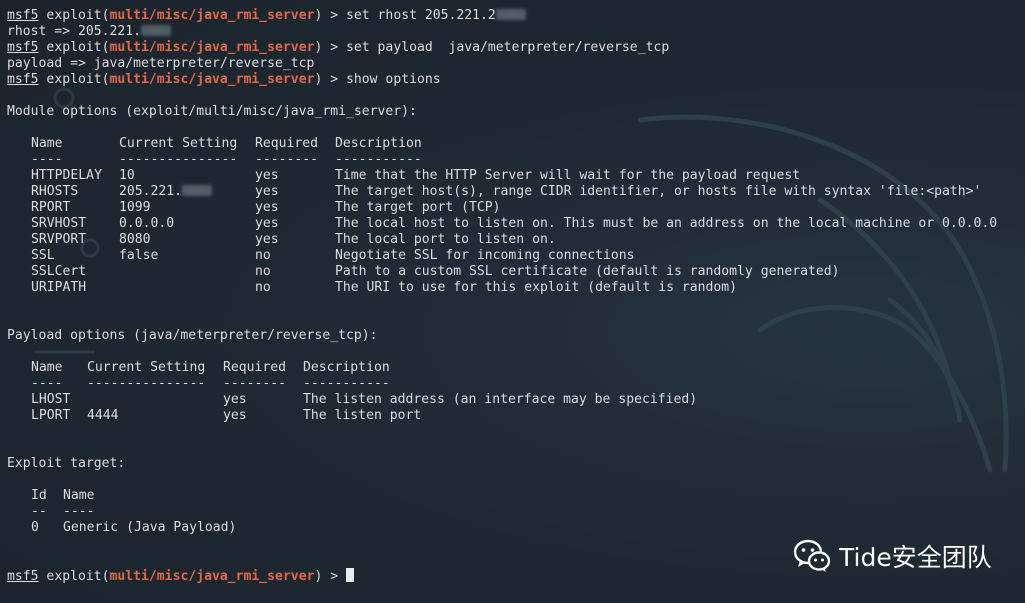 The width and height of the screenshot is (1025, 603). What do you see at coordinates (74, 31) in the screenshot?
I see `output-text: rhost => 205.221.` at bounding box center [74, 31].